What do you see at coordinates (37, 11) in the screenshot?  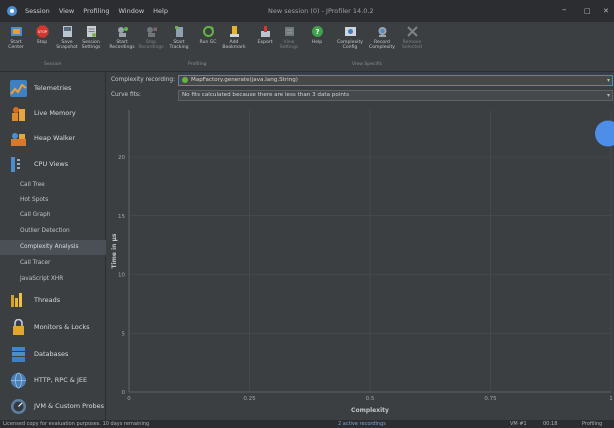 I see `menu-session: Session` at bounding box center [37, 11].